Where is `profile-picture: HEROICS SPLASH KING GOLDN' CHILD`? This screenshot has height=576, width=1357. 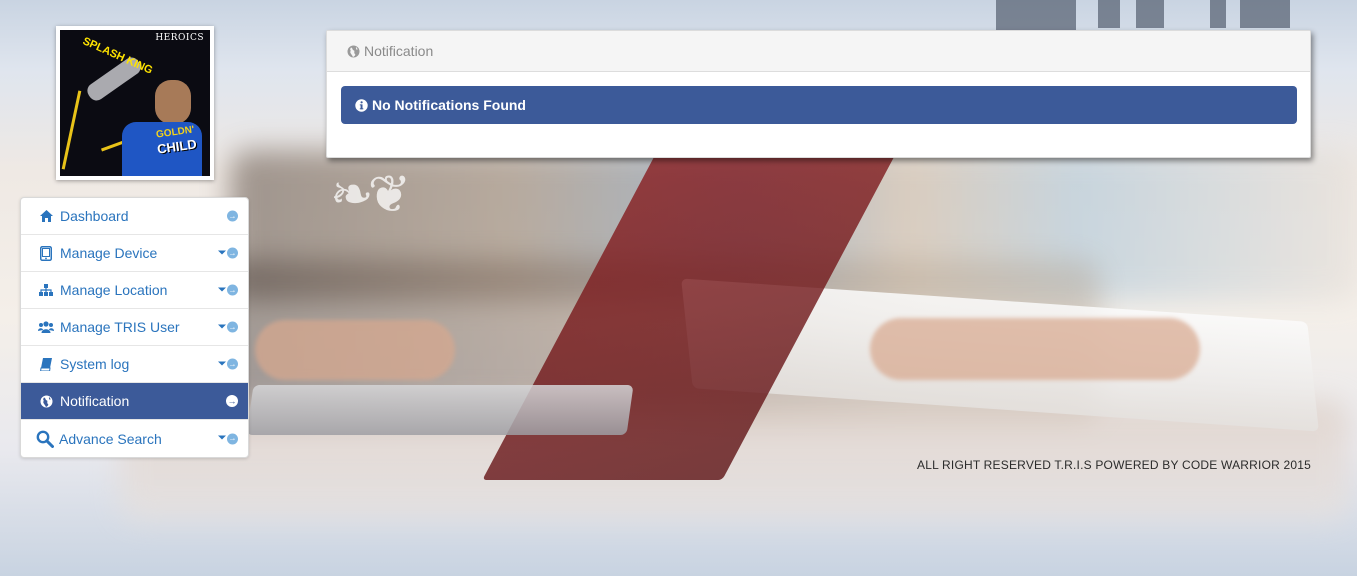 profile-picture: HEROICS SPLASH KING GOLDN' CHILD is located at coordinates (135, 103).